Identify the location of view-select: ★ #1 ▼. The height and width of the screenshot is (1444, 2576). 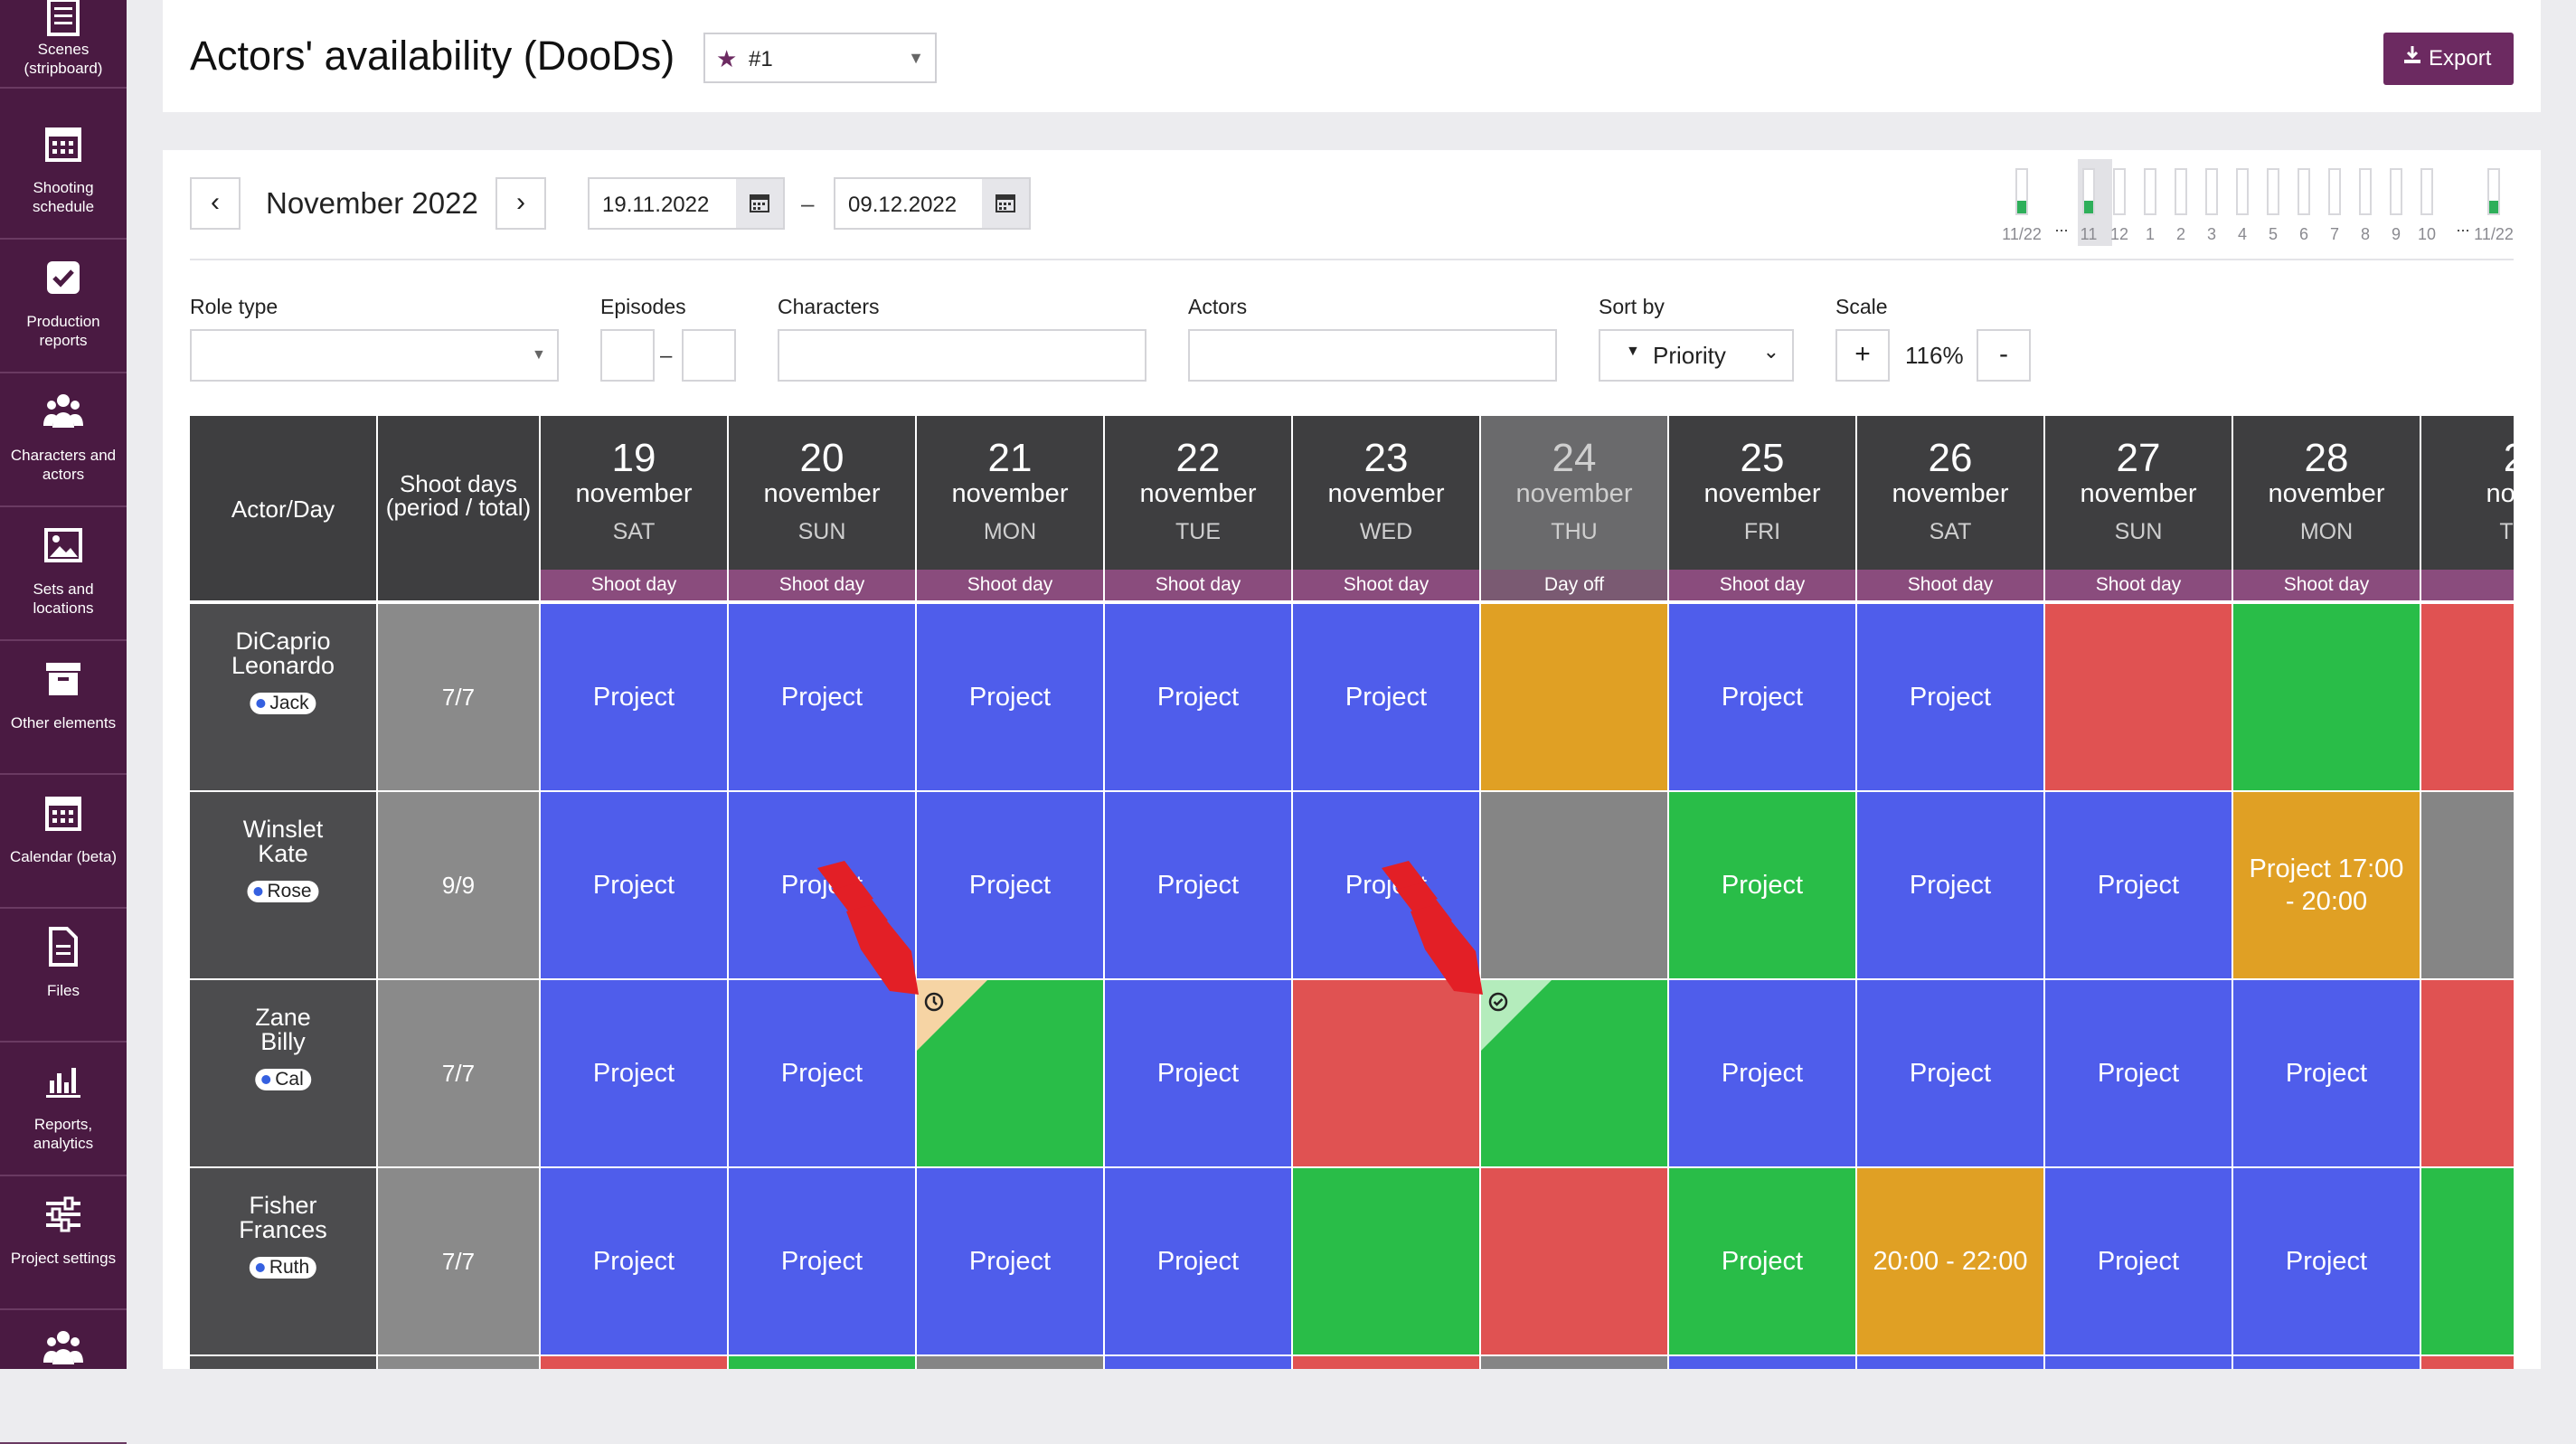
(820, 58).